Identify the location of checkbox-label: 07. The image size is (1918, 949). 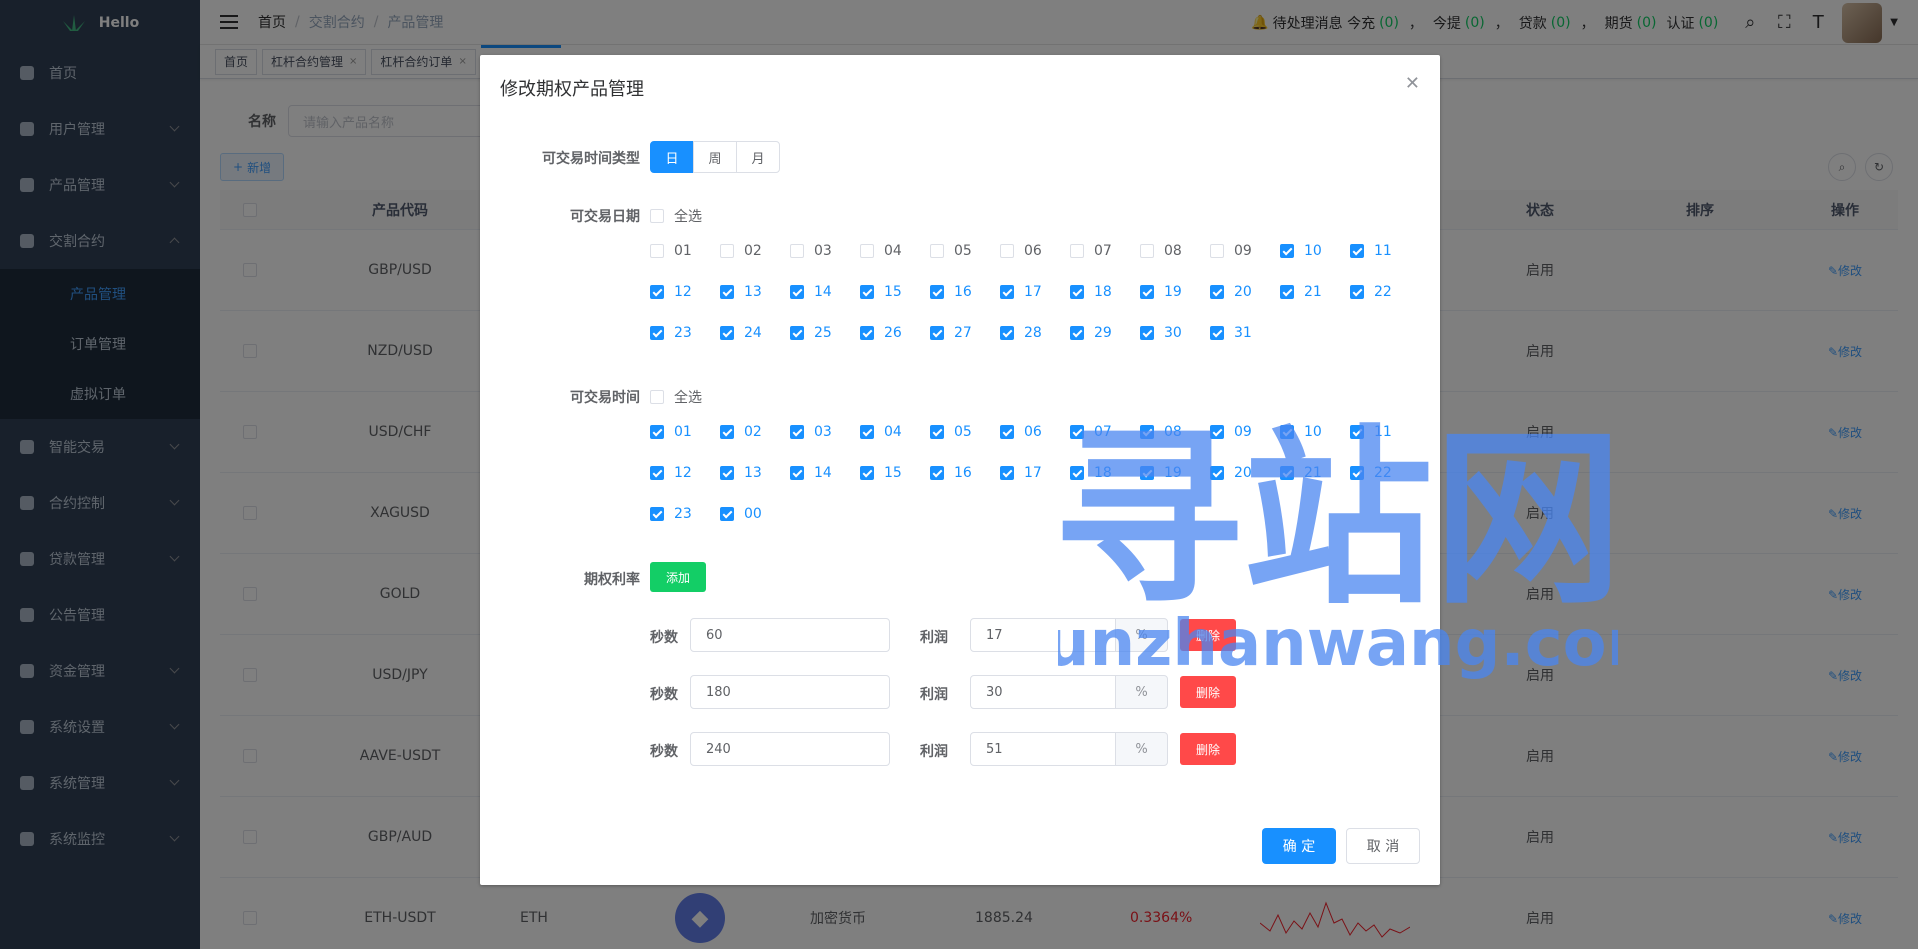
(1103, 251).